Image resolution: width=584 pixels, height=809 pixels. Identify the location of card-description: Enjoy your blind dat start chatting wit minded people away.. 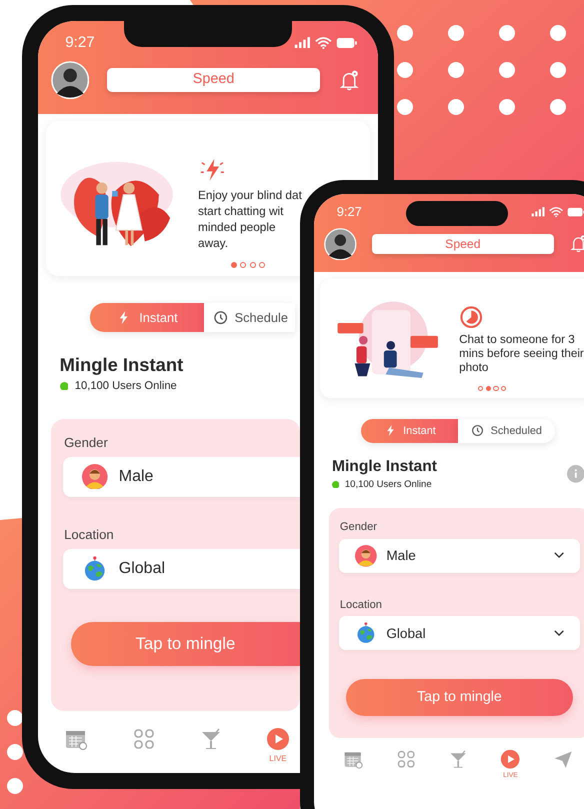
(250, 220).